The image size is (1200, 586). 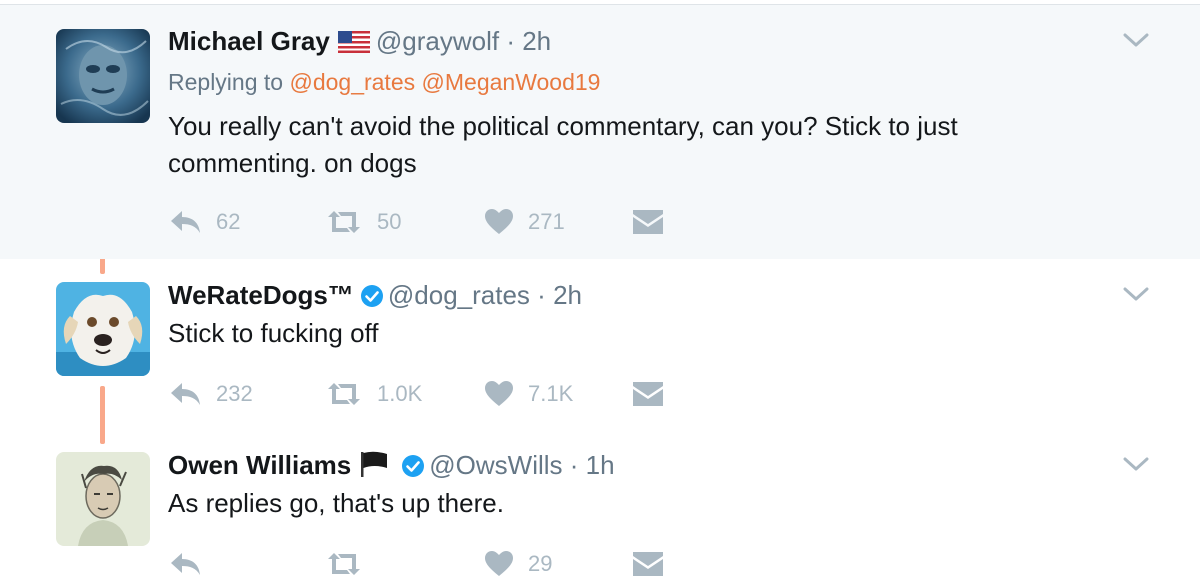 I want to click on tweet-actions: 62 50 271, so click(x=428, y=222).